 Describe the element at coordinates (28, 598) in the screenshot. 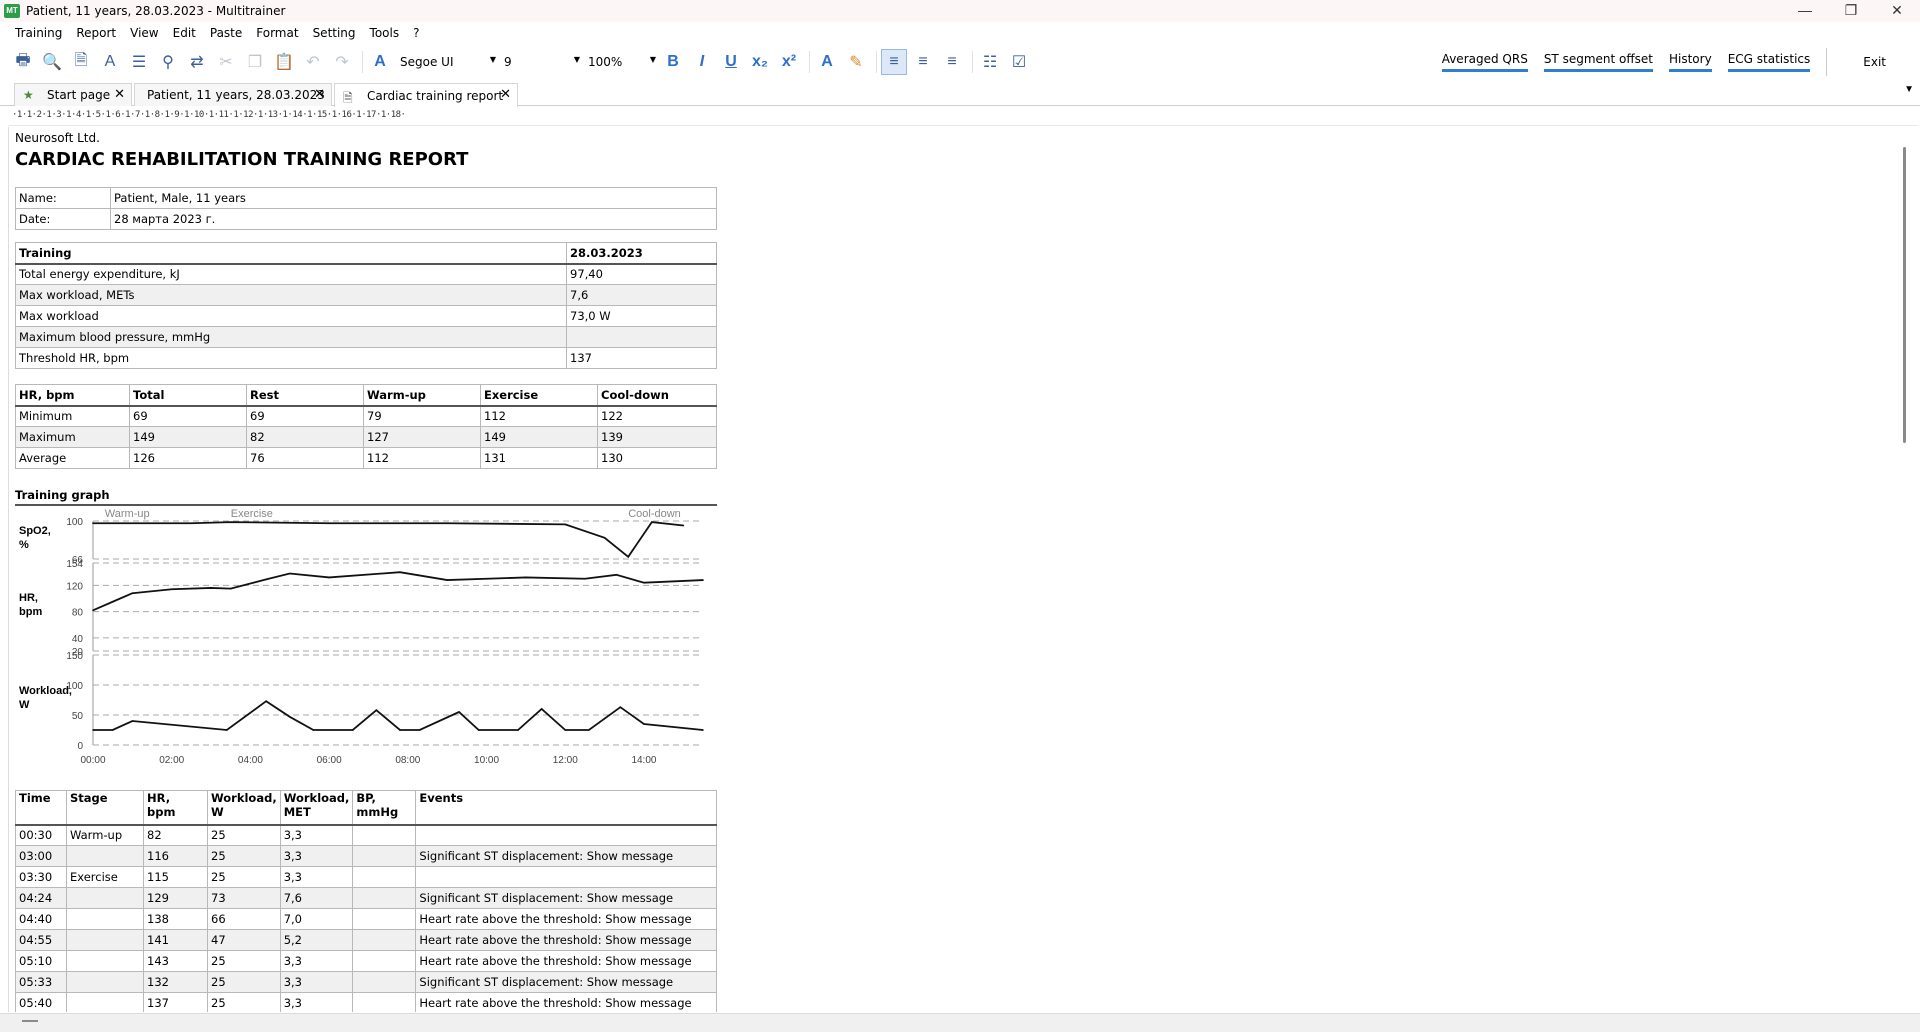

I see `panel-label: HR,` at that location.